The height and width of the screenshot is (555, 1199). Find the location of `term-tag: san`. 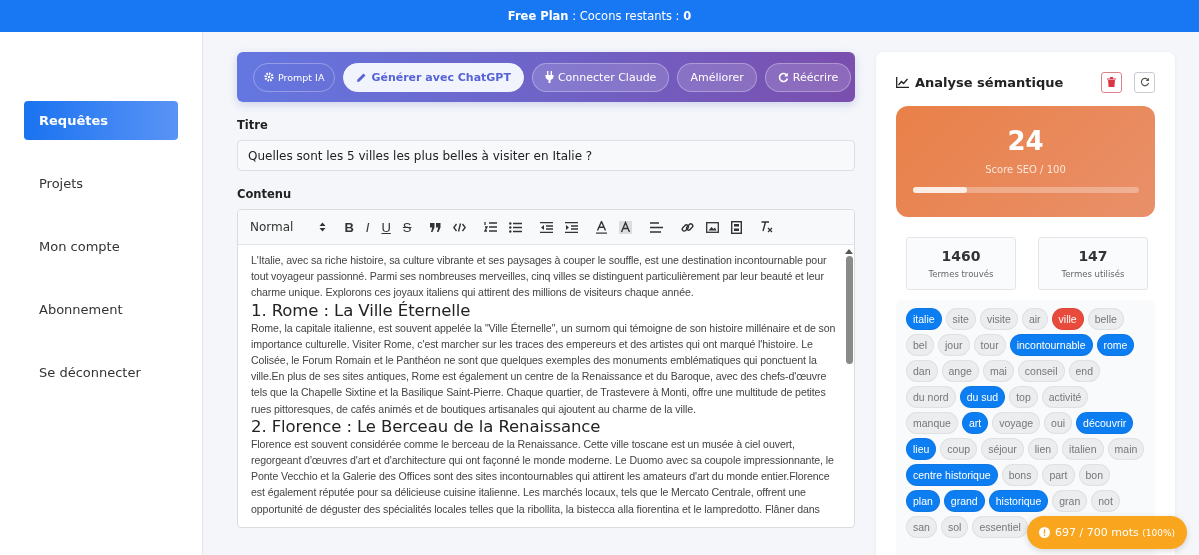

term-tag: san is located at coordinates (921, 527).